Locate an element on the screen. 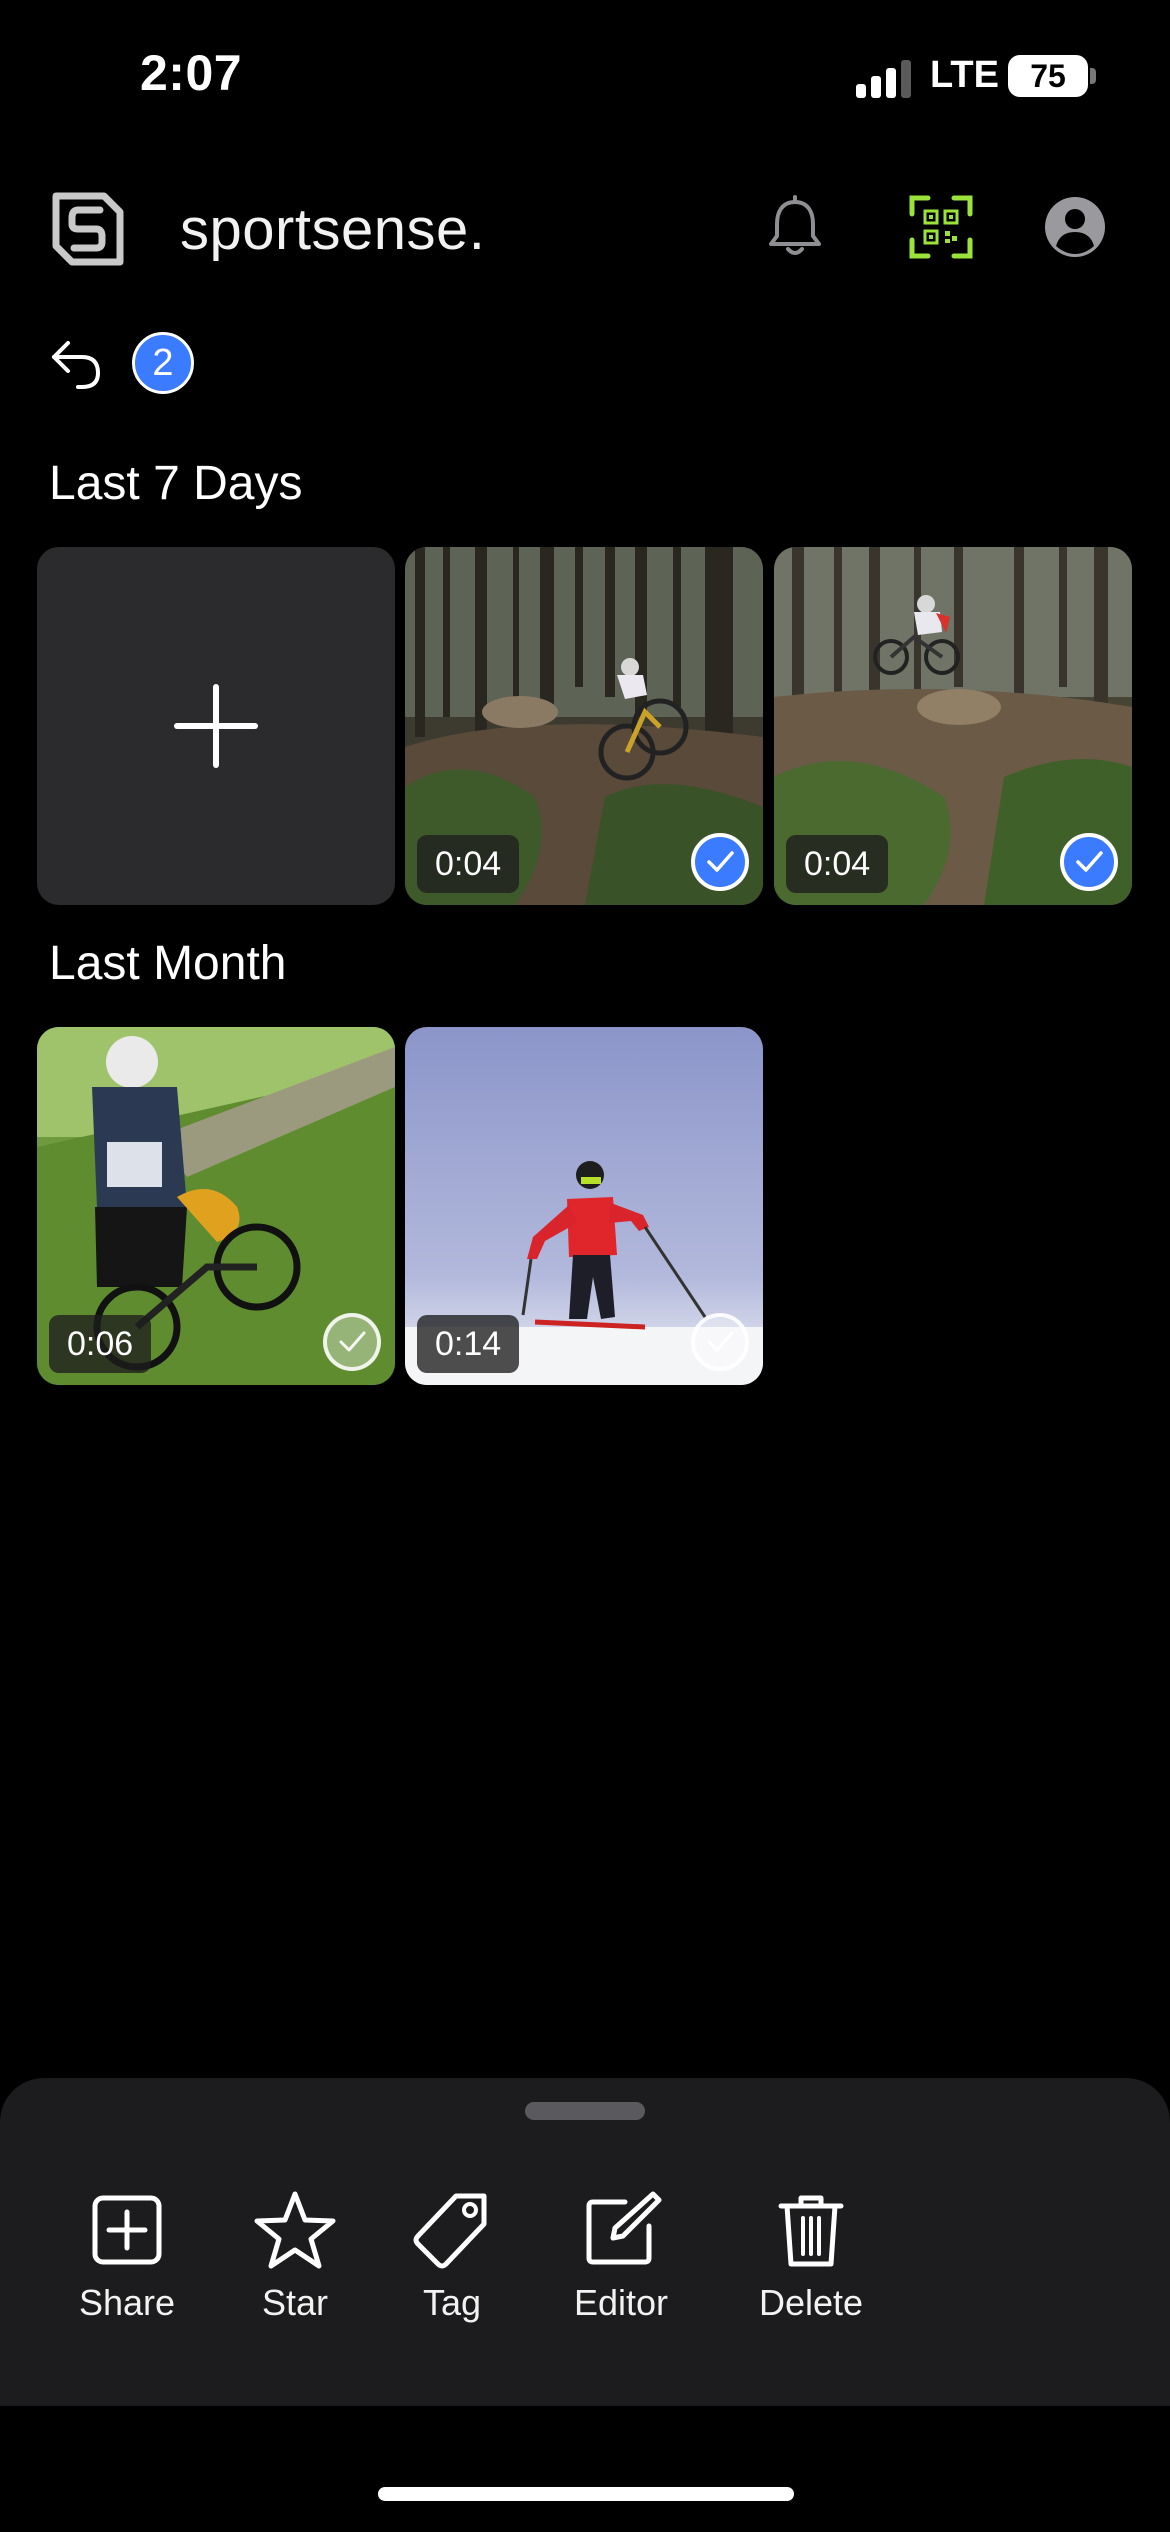 The height and width of the screenshot is (2532, 1170). battery-icon: 75 is located at coordinates (1048, 76).